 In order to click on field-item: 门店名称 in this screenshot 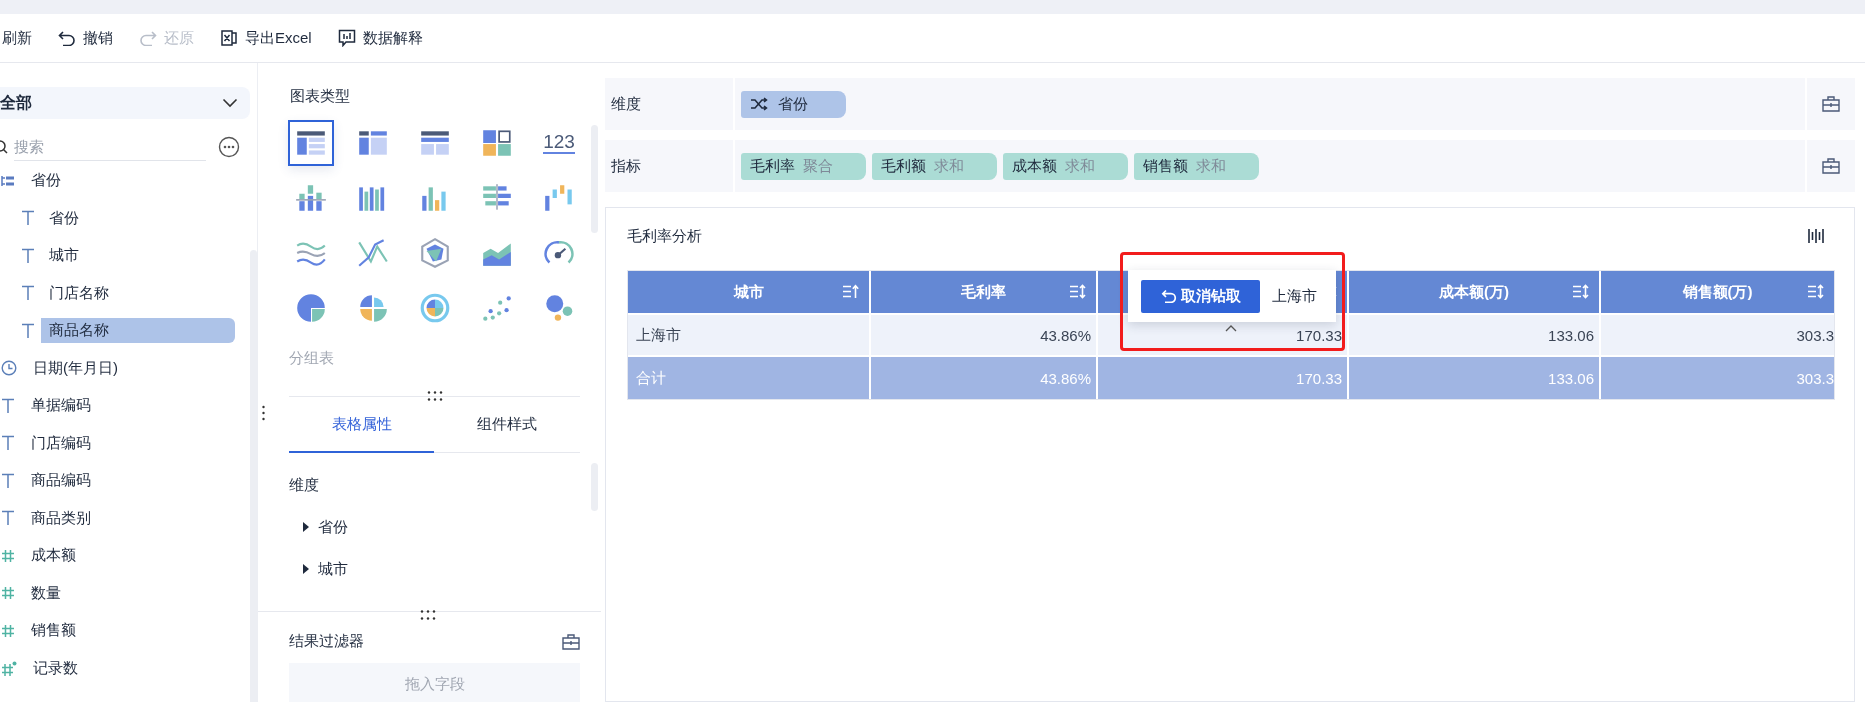, I will do `click(79, 293)`.